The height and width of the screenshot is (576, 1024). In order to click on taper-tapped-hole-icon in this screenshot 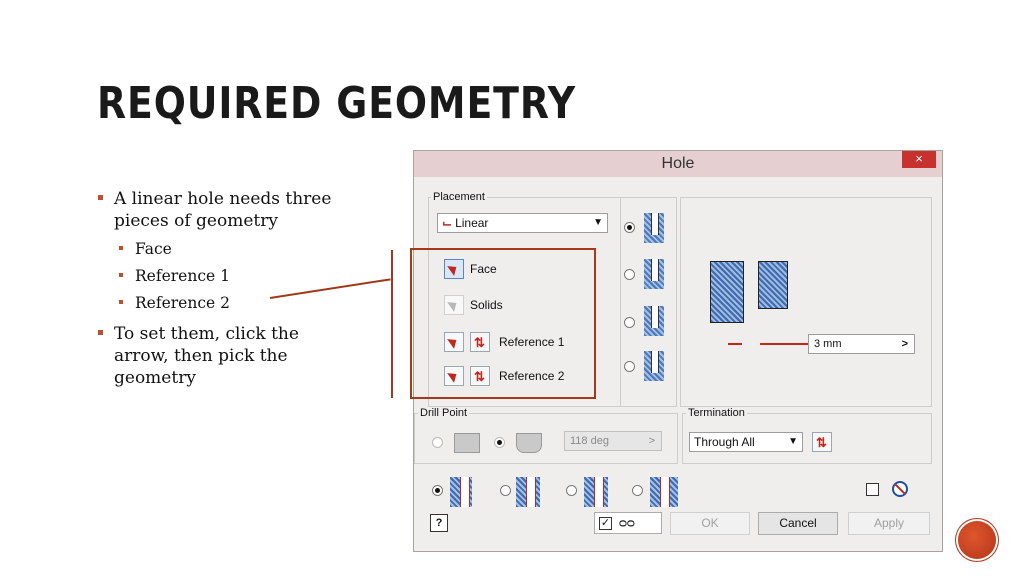, I will do `click(664, 492)`.